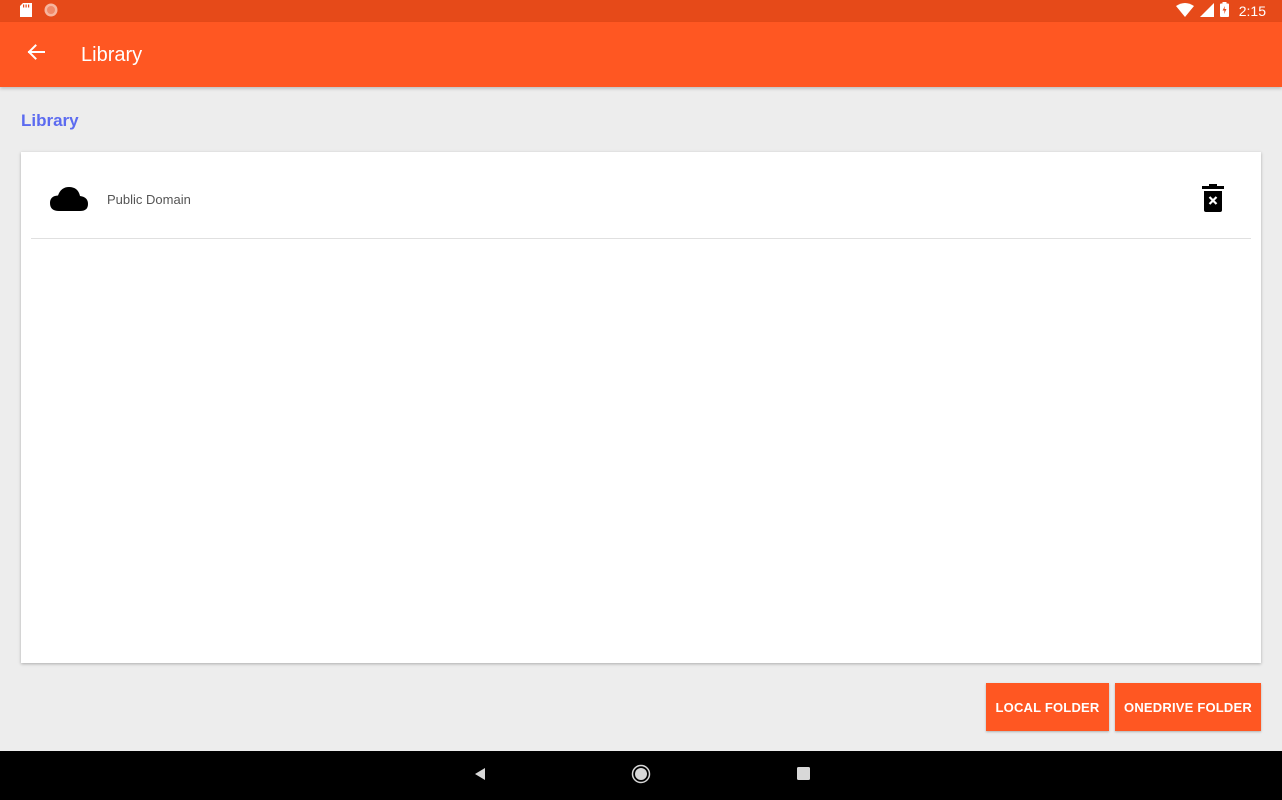 The image size is (1282, 800). Describe the element at coordinates (69, 199) in the screenshot. I see `cloud-icon` at that location.